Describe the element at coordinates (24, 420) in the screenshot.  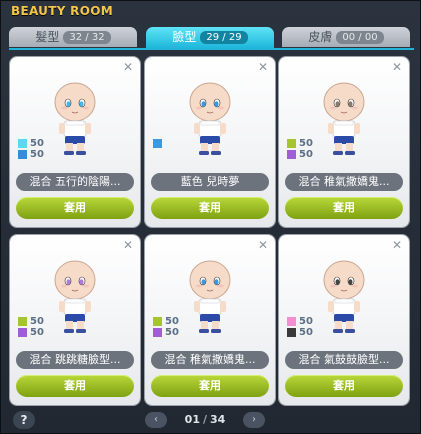
I see `help-button: ?` at that location.